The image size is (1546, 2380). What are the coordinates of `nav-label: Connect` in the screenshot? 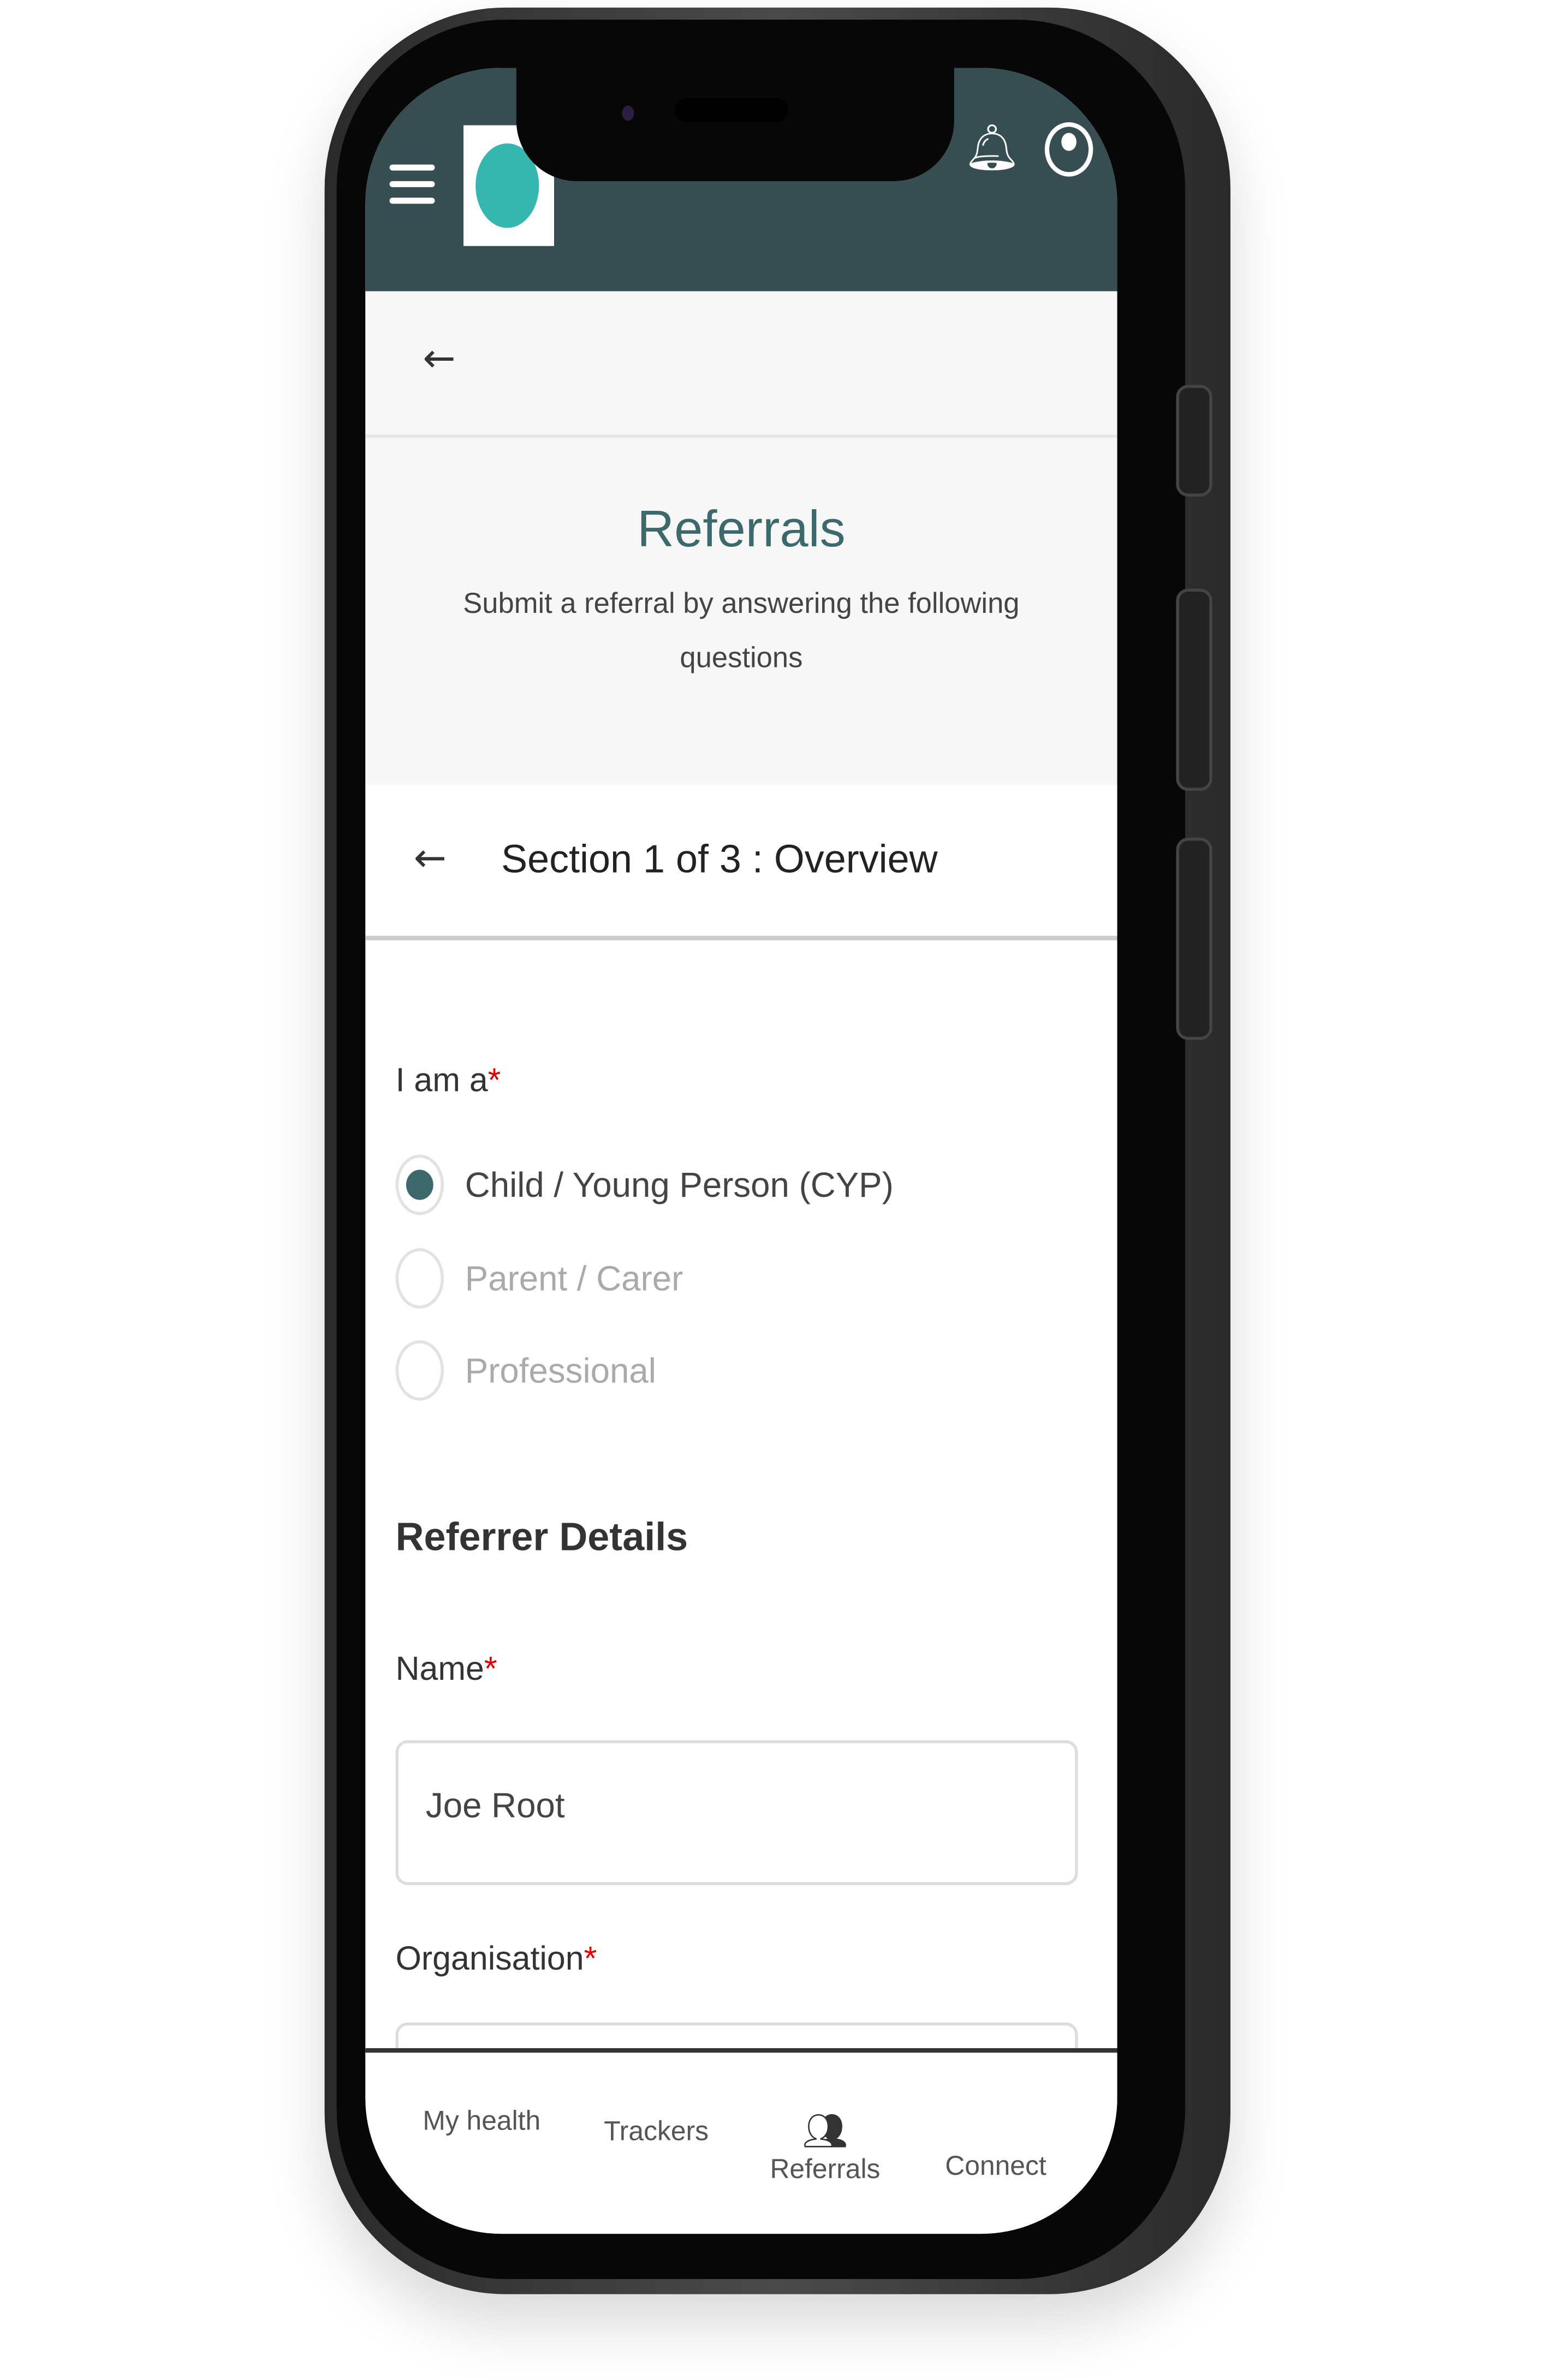 It's located at (995, 2165).